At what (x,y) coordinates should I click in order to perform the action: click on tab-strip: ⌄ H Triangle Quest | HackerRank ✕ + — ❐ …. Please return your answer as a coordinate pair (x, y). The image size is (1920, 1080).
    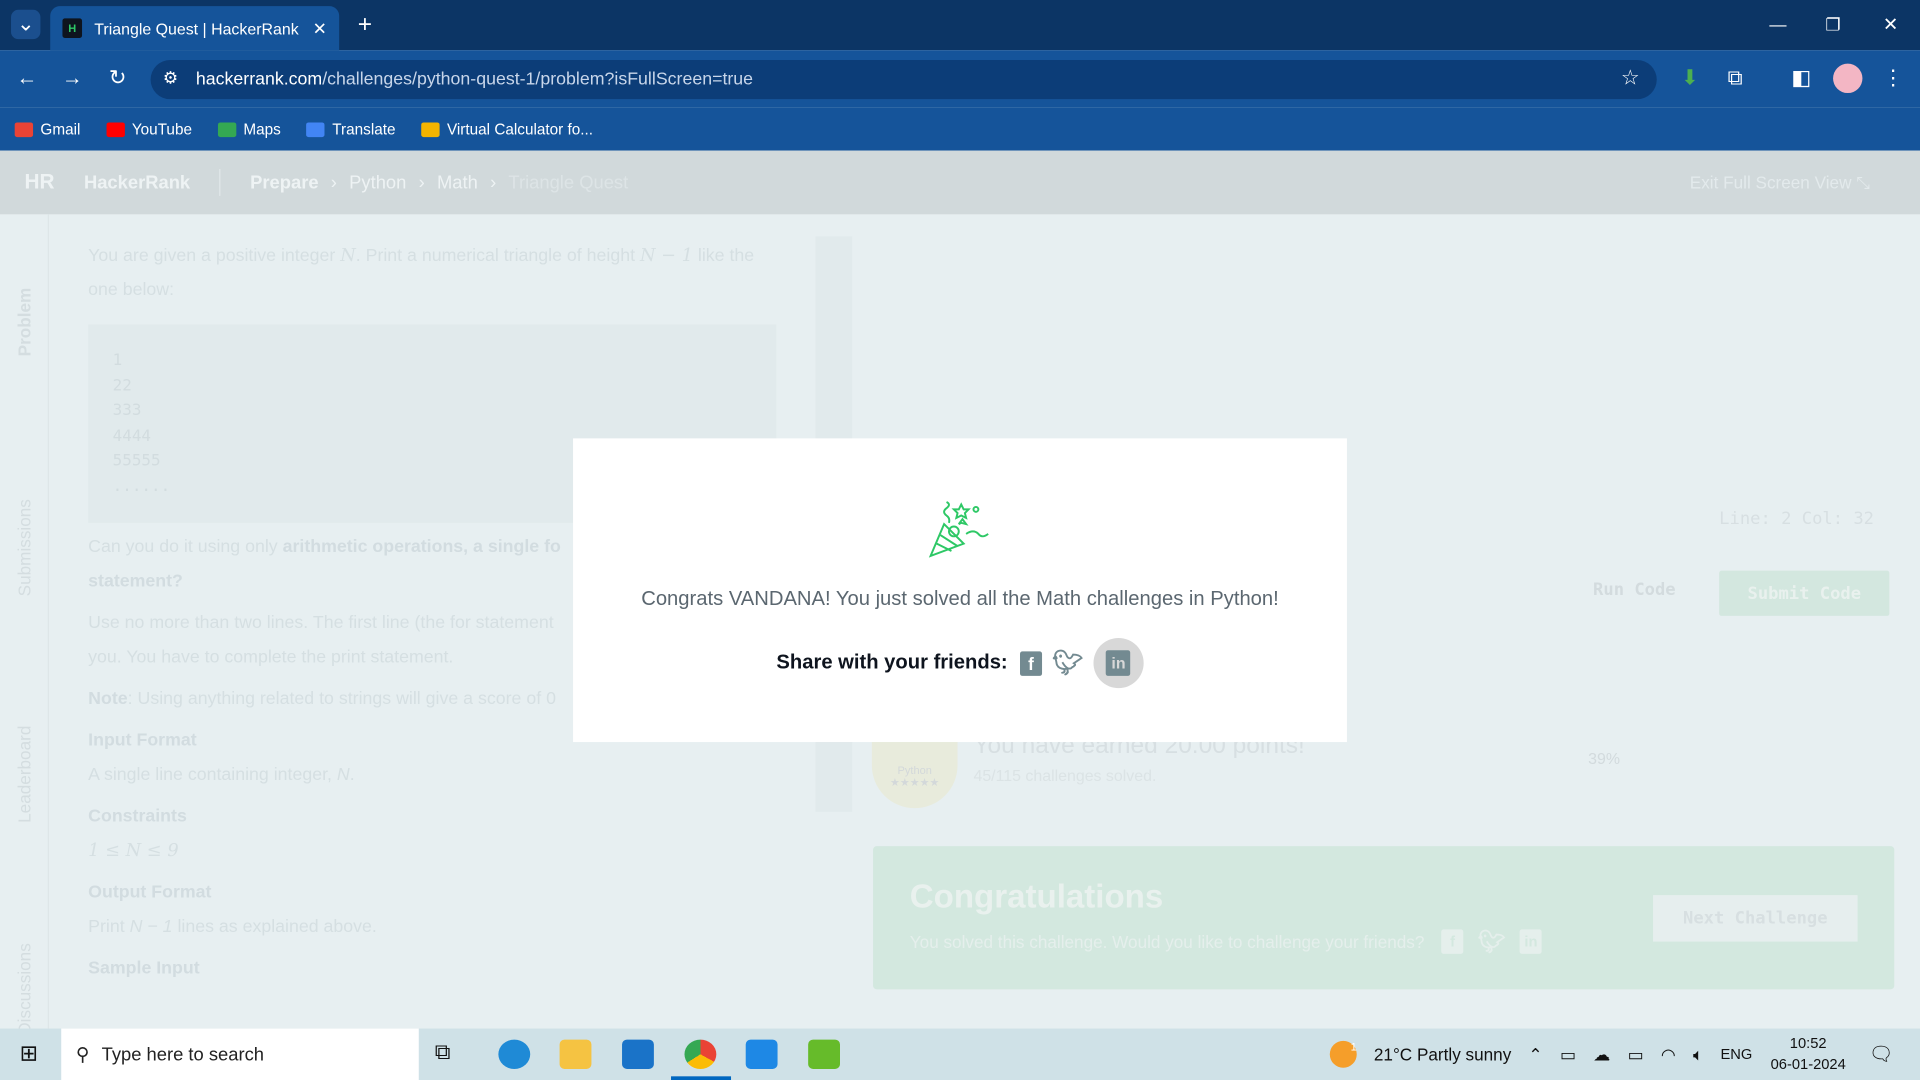
    Looking at the image, I should click on (960, 25).